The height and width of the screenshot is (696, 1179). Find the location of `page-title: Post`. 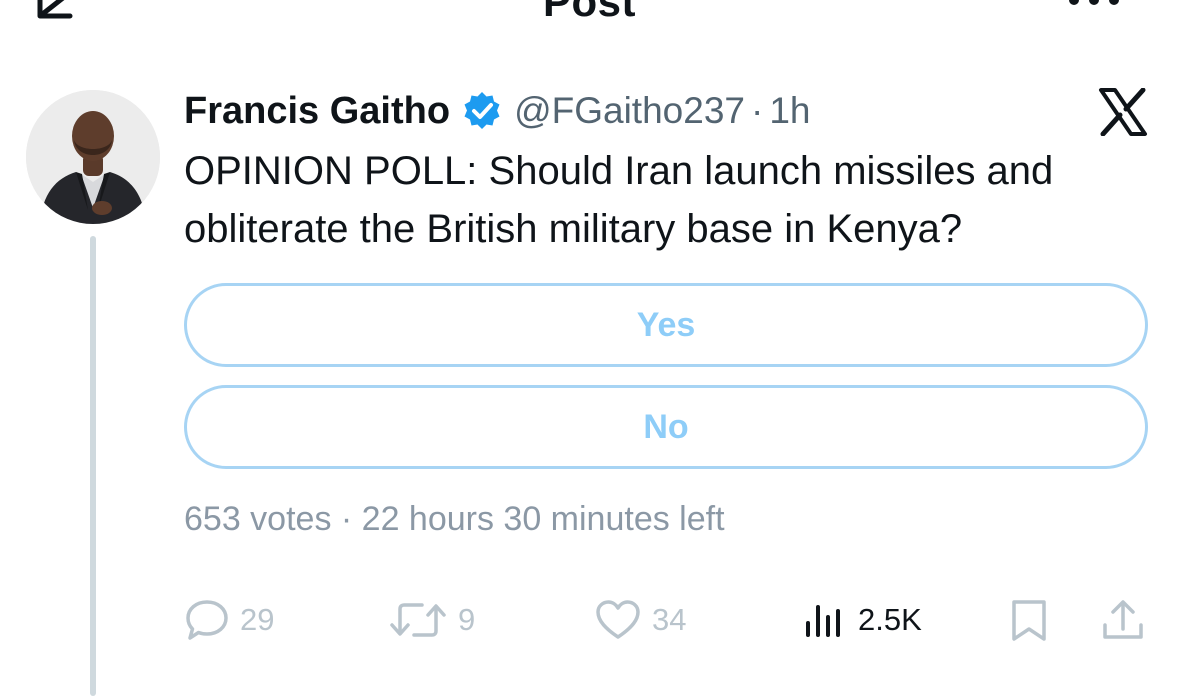

page-title: Post is located at coordinates (589, 12).